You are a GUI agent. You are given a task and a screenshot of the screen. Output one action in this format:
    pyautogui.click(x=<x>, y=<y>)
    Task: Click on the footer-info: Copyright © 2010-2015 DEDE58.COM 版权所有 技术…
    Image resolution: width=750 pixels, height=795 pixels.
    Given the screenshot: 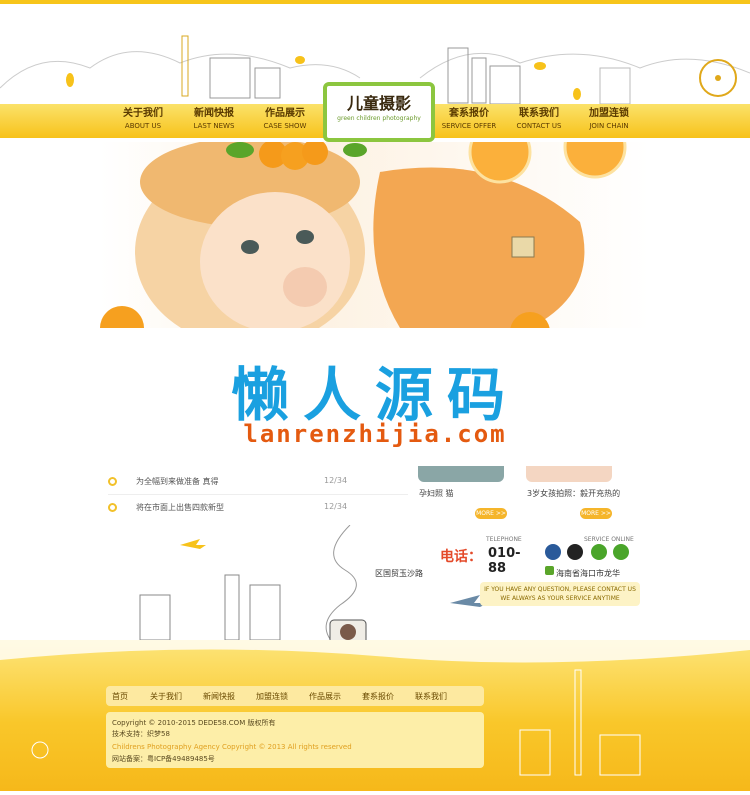 What is the action you would take?
    pyautogui.click(x=295, y=740)
    